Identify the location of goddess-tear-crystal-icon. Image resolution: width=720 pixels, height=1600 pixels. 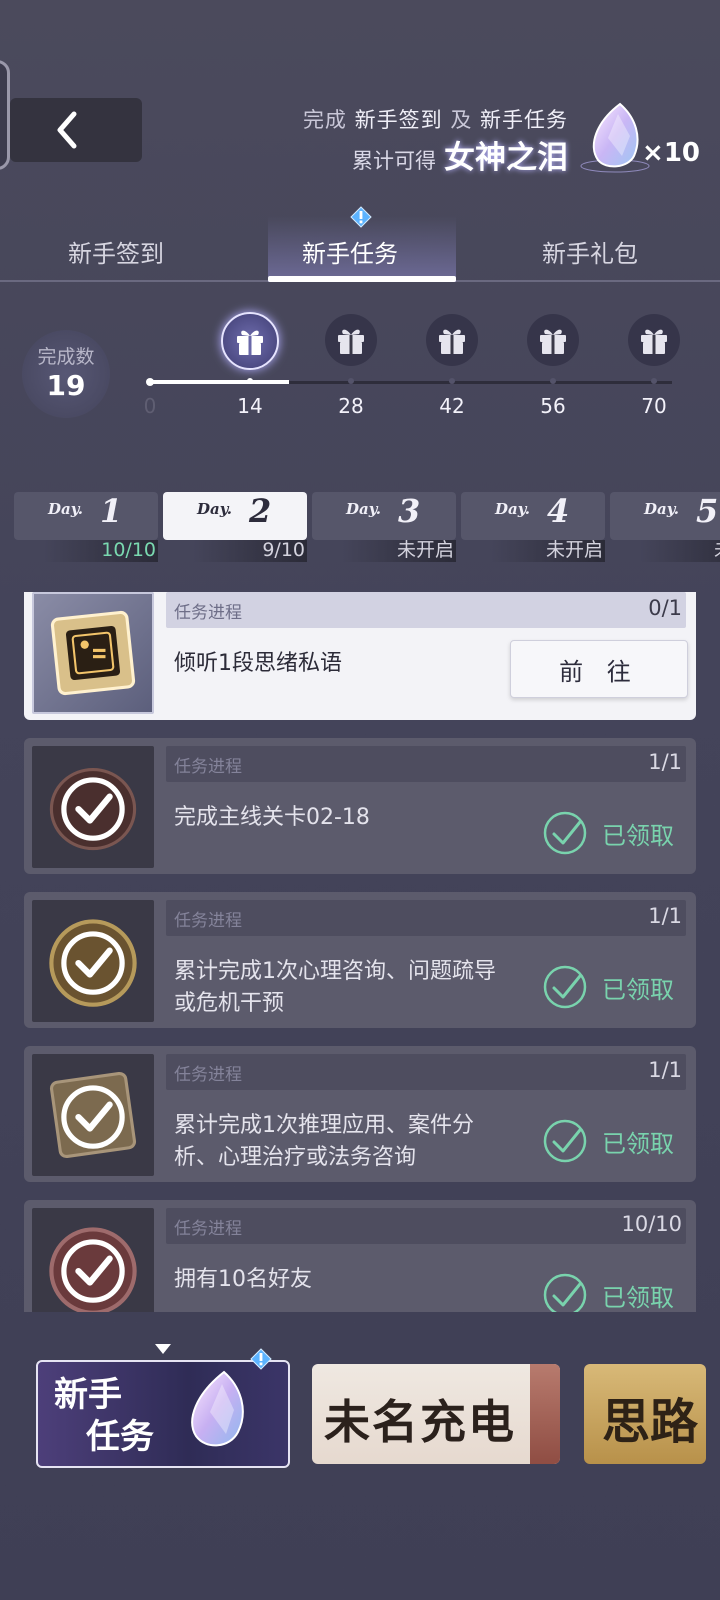
(615, 137).